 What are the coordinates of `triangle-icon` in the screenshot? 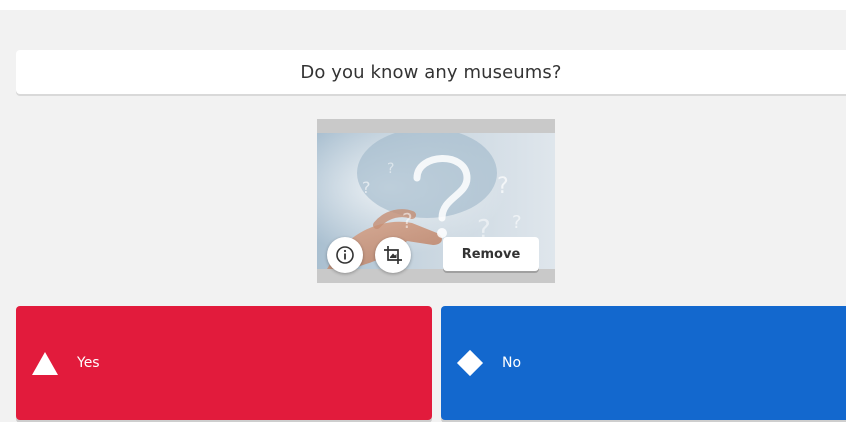 It's located at (45, 363).